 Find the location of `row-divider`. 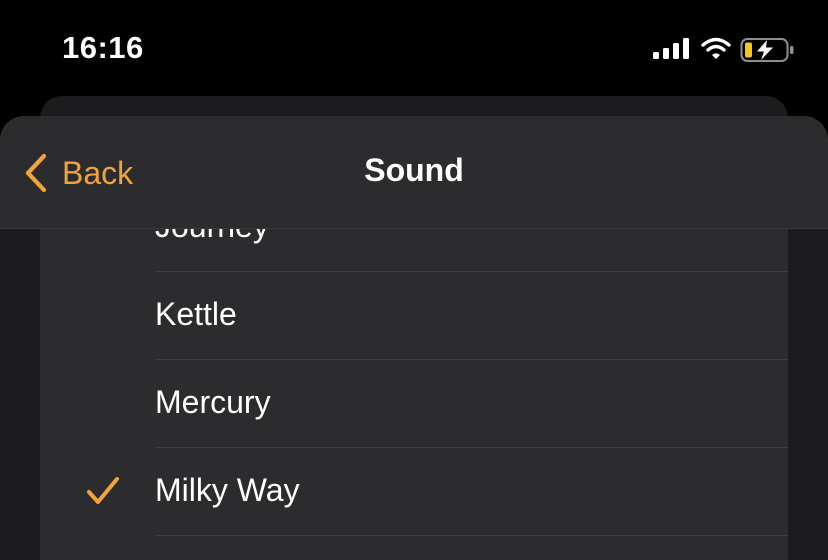

row-divider is located at coordinates (471, 535).